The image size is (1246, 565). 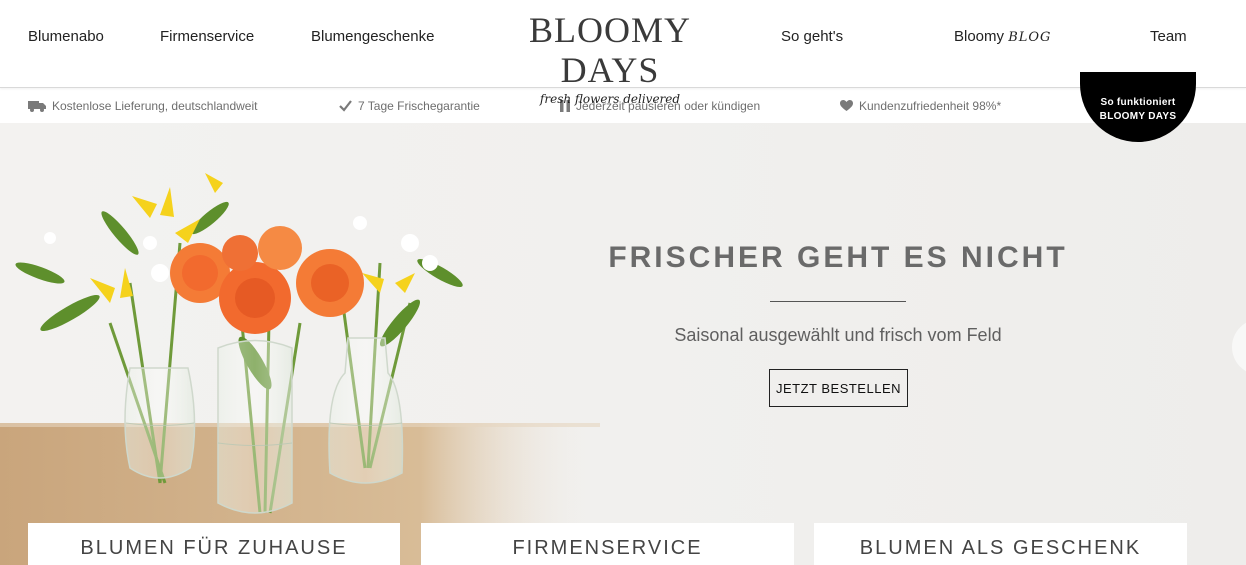 I want to click on nav-blog-prefix: Bloomy, so click(x=979, y=36).